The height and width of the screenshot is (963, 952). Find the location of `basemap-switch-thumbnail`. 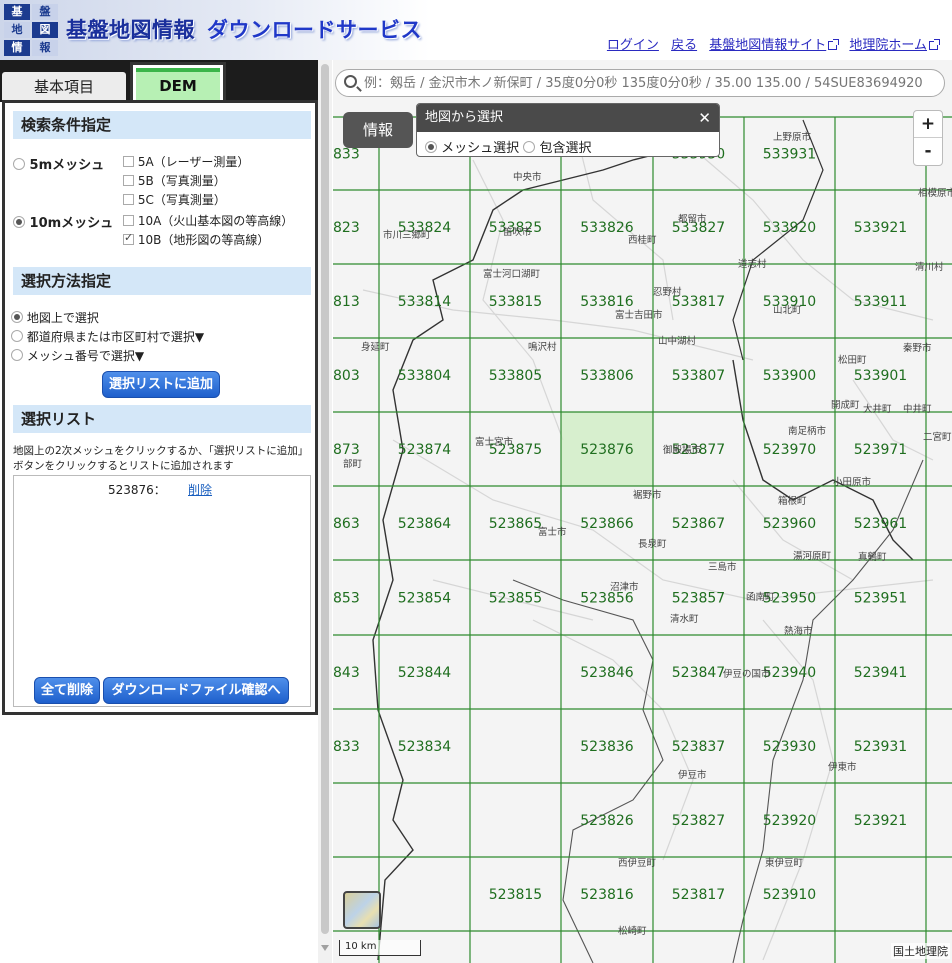

basemap-switch-thumbnail is located at coordinates (362, 910).